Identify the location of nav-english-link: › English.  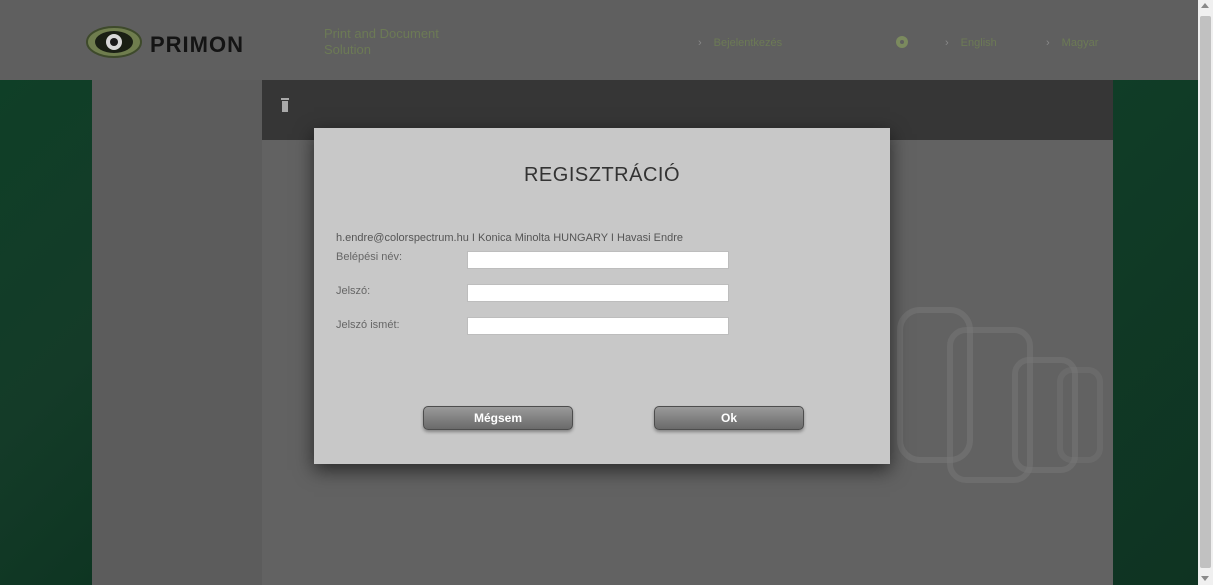
(971, 43).